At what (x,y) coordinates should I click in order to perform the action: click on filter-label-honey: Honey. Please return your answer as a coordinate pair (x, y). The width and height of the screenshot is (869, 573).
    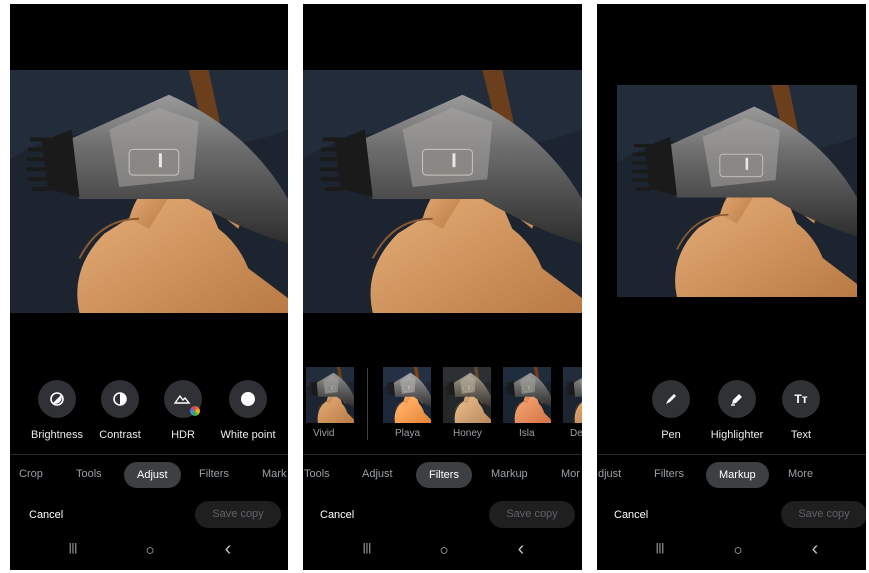
    Looking at the image, I should click on (467, 433).